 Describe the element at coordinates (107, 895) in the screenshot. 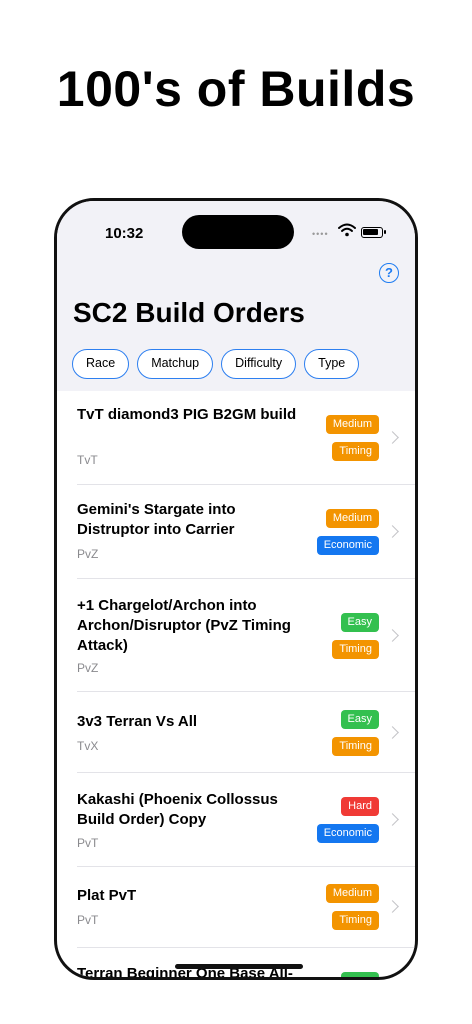

I see `build-title: Plat PvT` at that location.